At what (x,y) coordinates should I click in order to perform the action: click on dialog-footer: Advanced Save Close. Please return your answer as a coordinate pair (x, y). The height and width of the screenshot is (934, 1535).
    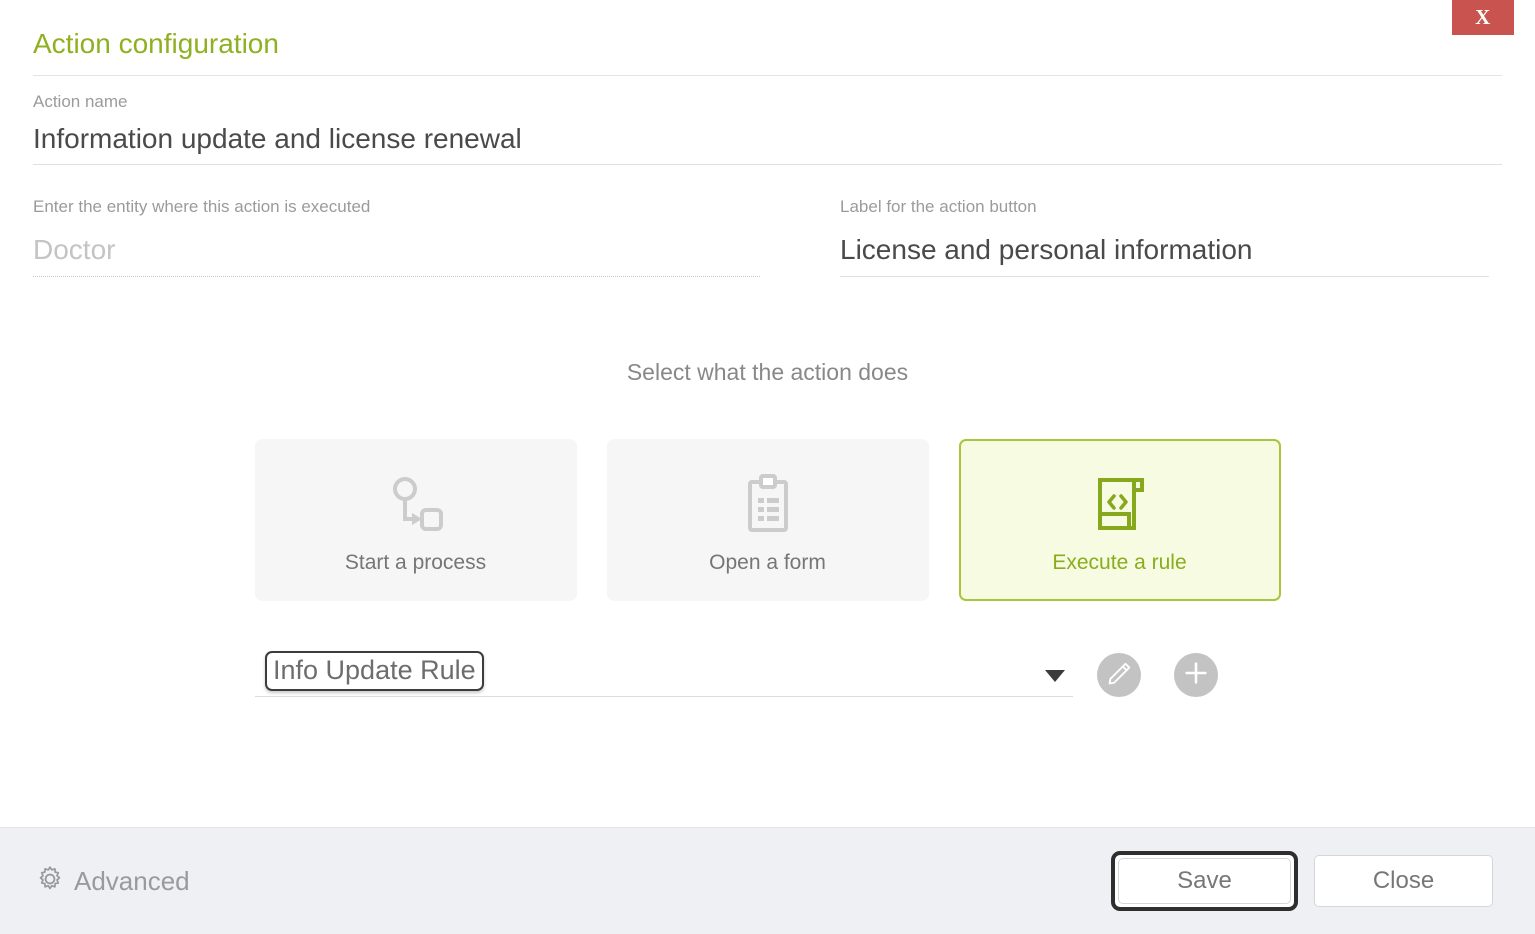
    Looking at the image, I should click on (767, 880).